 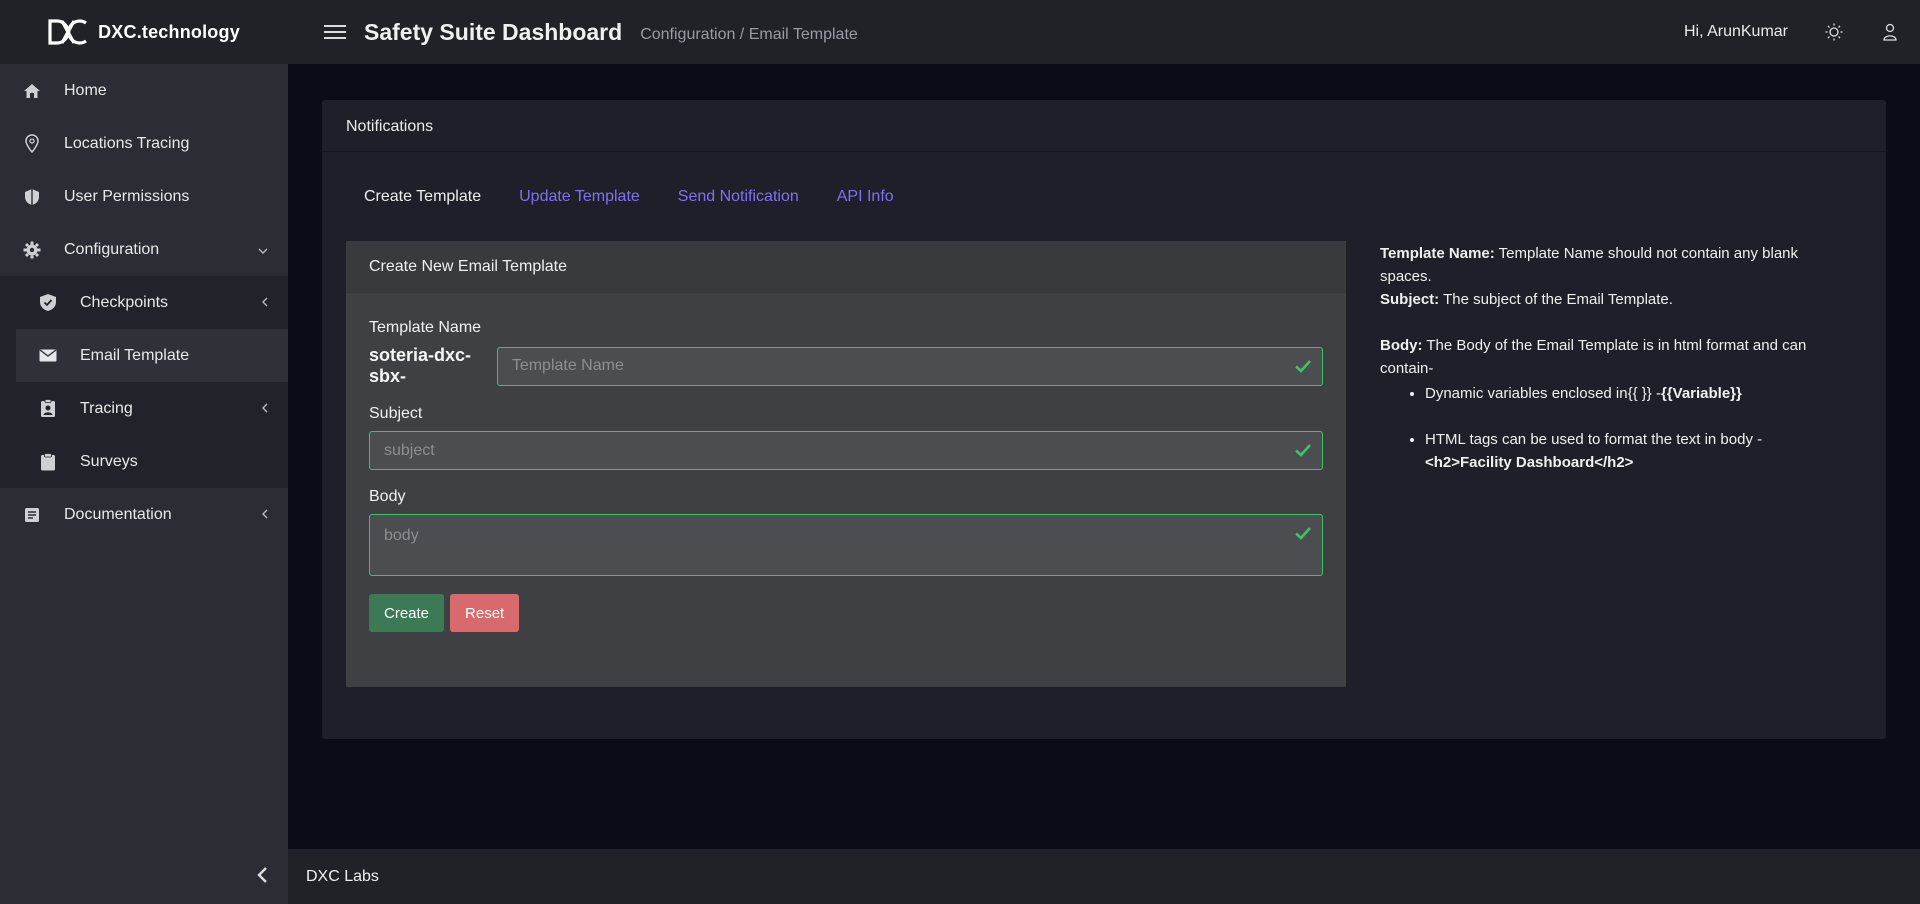 What do you see at coordinates (567, 365) in the screenshot?
I see `template-name-placeholder: Template Name` at bounding box center [567, 365].